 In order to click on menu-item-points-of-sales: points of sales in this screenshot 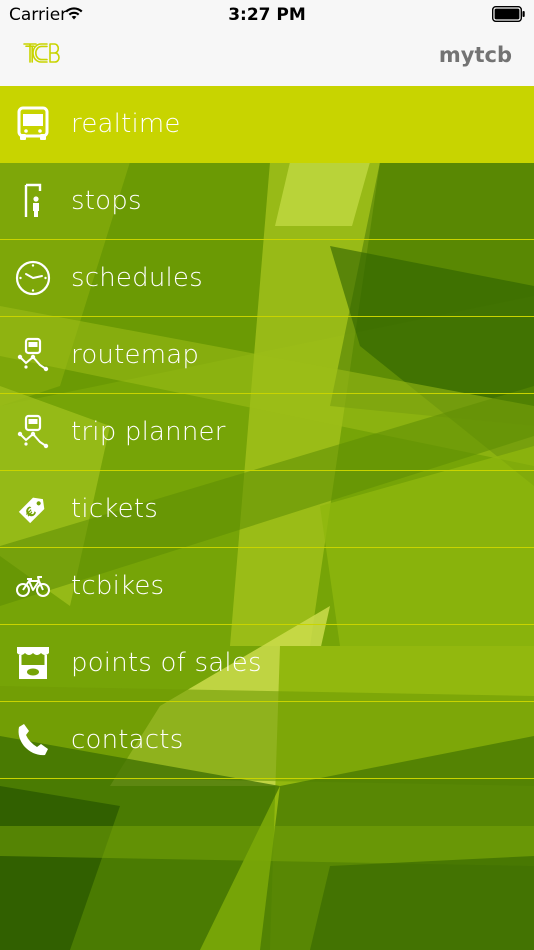, I will do `click(267, 663)`.